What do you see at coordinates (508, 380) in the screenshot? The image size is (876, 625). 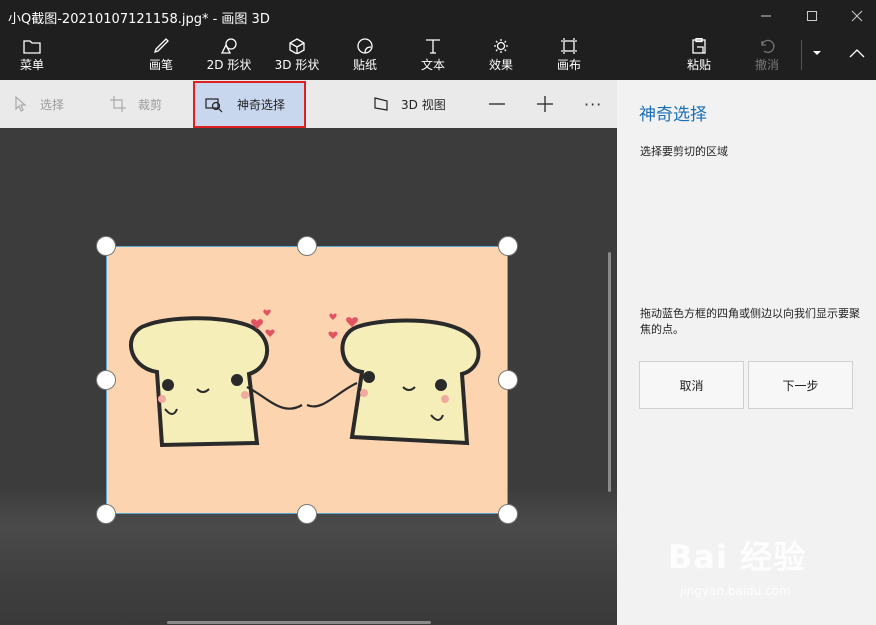 I see `resize-handle-right` at bounding box center [508, 380].